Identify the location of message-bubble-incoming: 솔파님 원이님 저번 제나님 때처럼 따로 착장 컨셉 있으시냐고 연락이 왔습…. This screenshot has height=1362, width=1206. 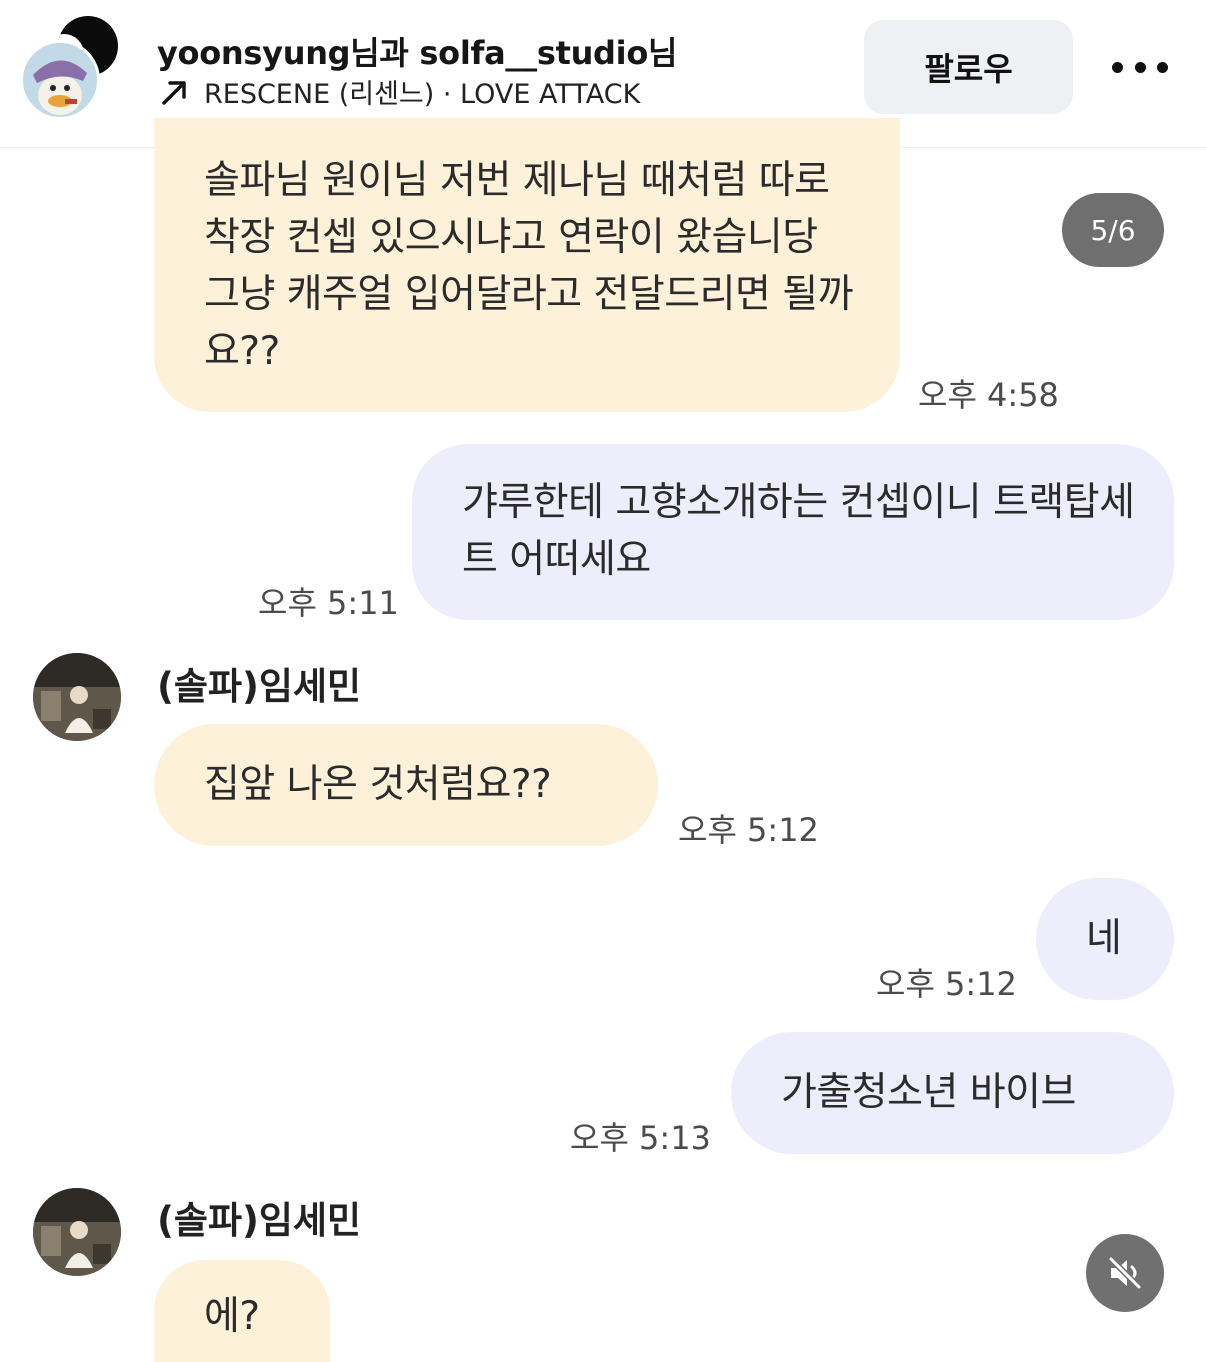
(527, 265).